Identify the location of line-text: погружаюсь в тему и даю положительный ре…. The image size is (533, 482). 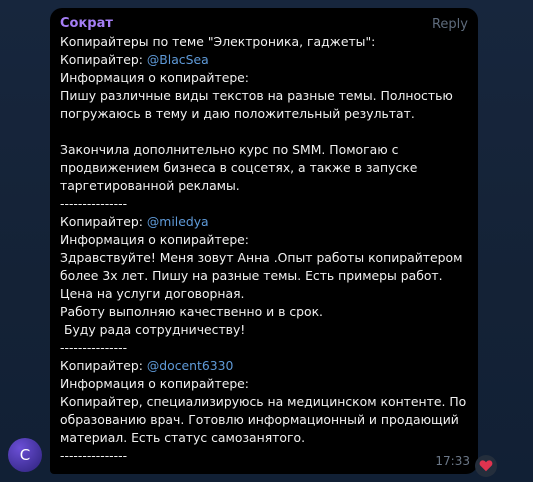
(237, 113).